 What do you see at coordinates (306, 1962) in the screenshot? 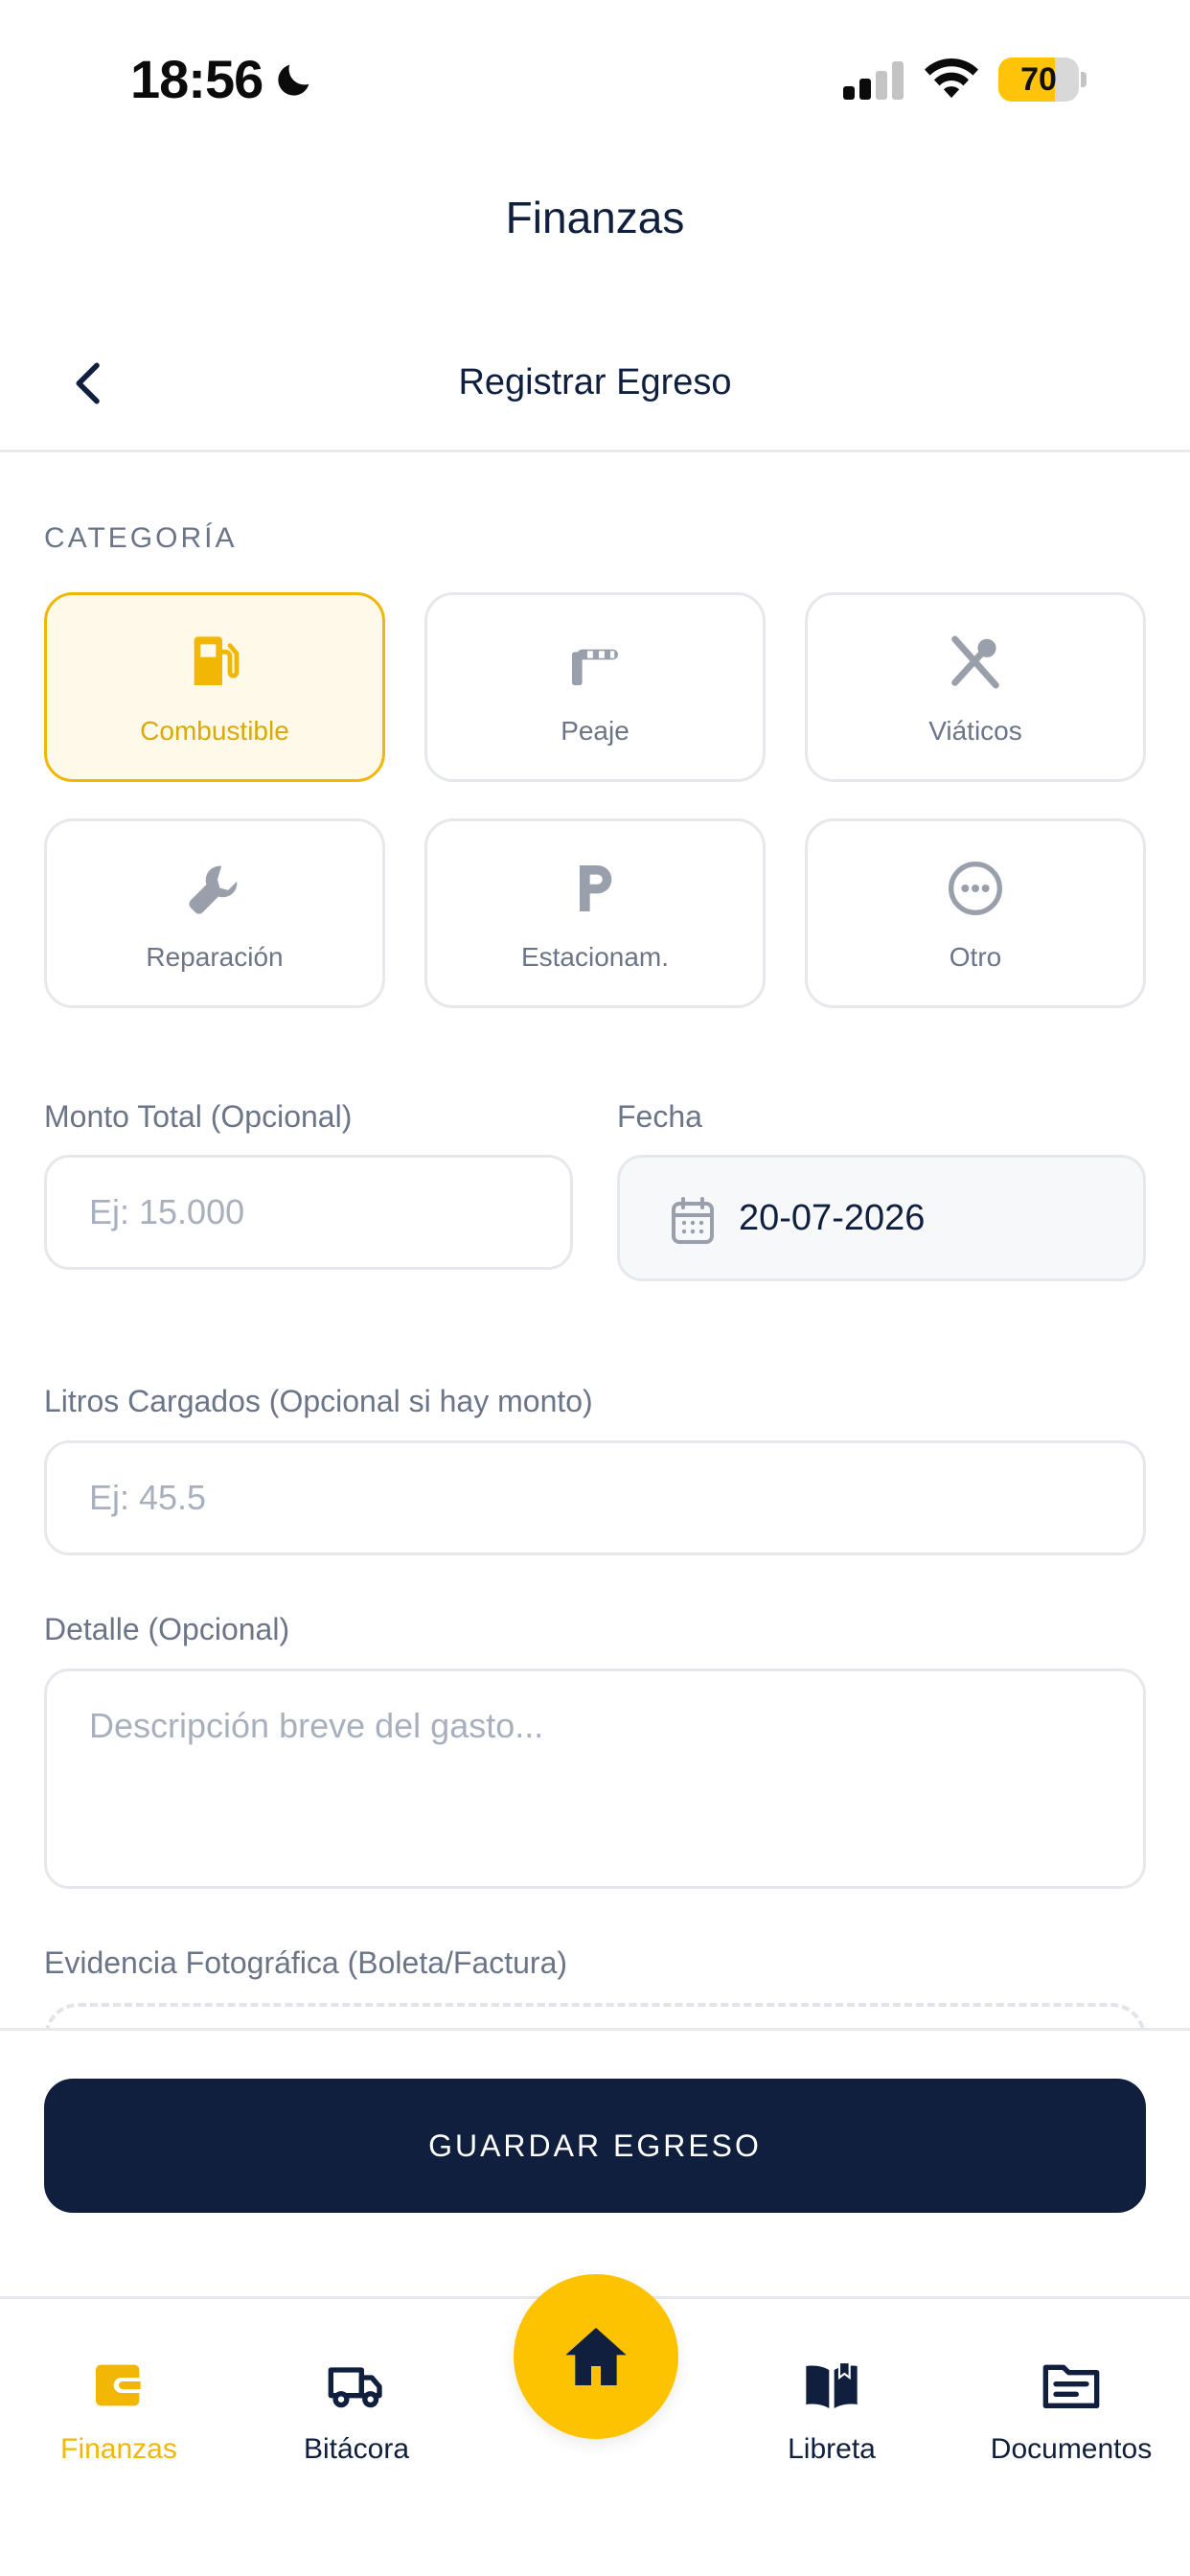
I see `evidence-label: Evidencia Fotográfica (Boleta/Factura)` at bounding box center [306, 1962].